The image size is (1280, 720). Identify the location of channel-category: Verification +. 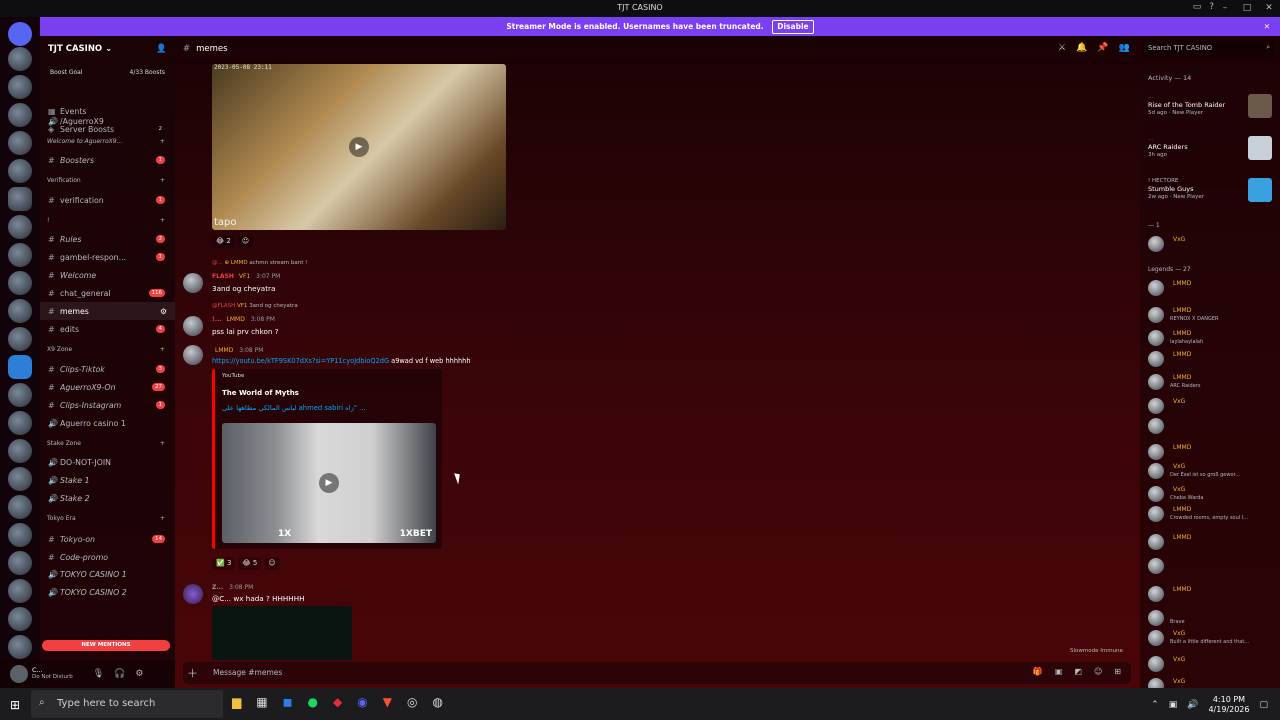
(107, 180).